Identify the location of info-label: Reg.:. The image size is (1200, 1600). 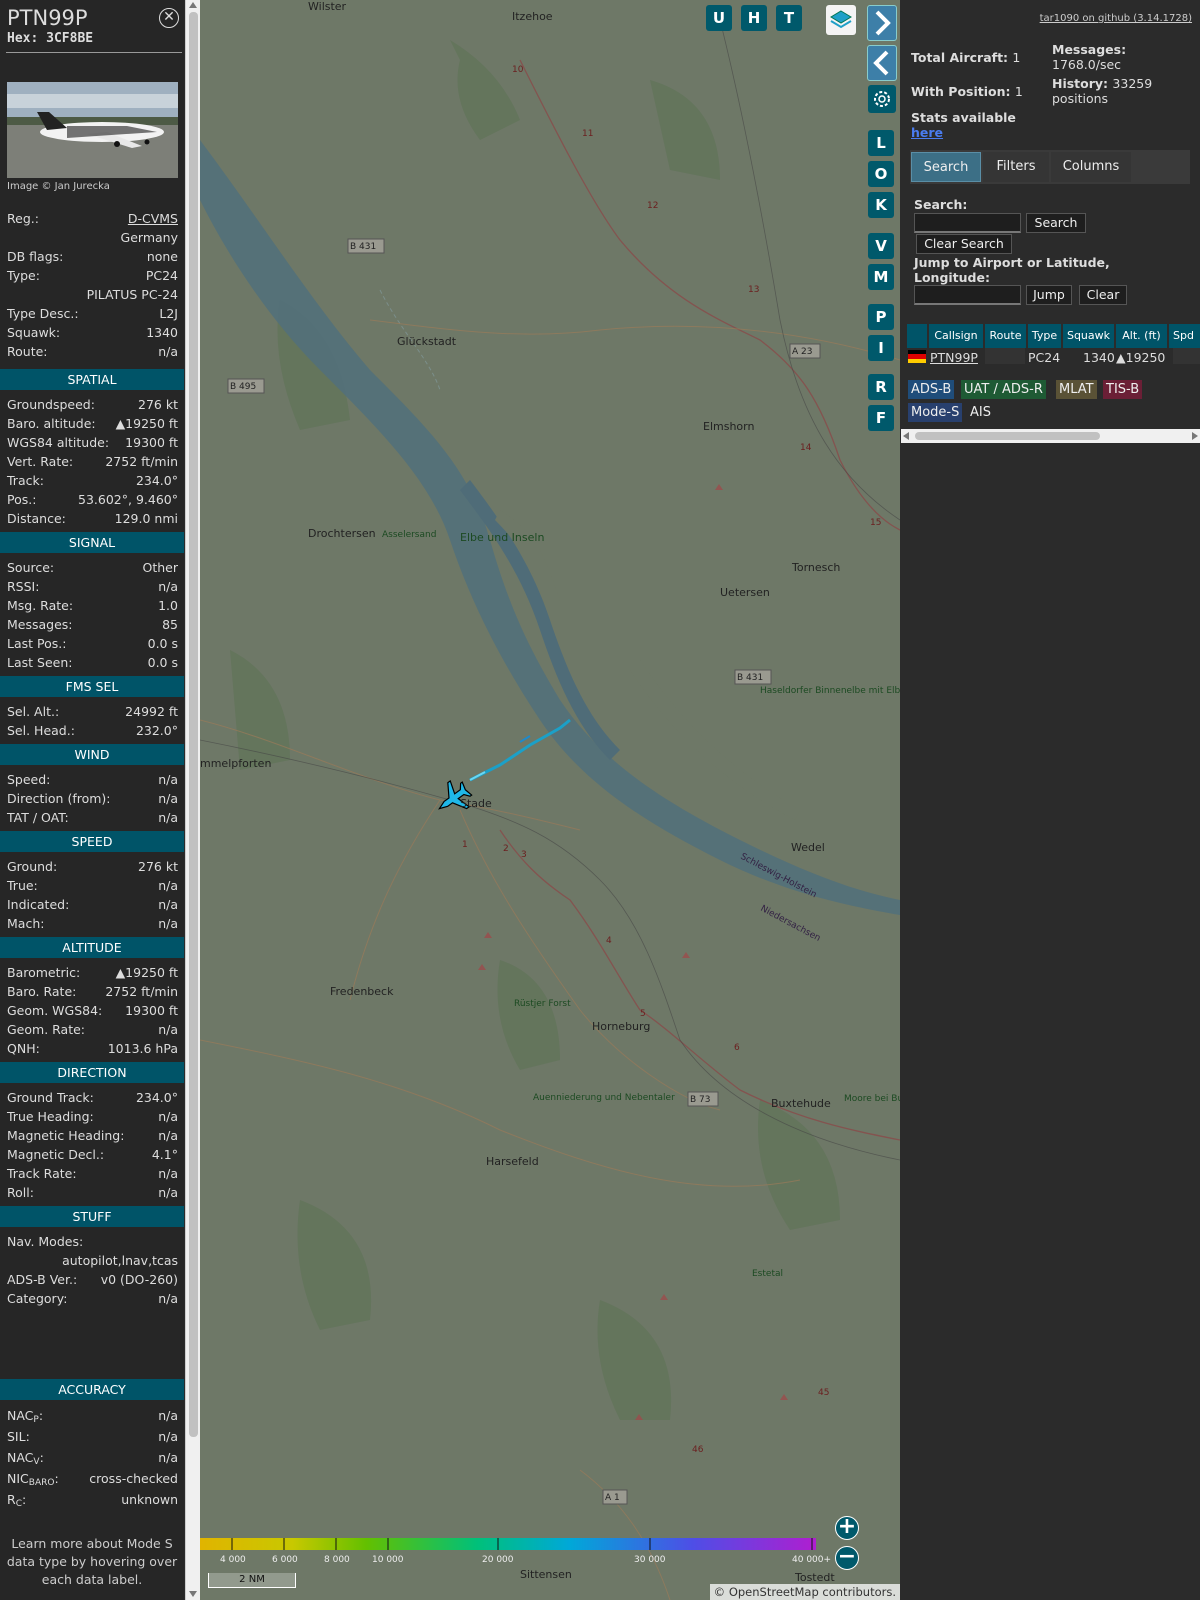
(23, 218).